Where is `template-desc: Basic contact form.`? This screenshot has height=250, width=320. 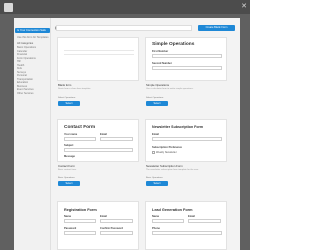 template-desc: Basic contact form. is located at coordinates (67, 170).